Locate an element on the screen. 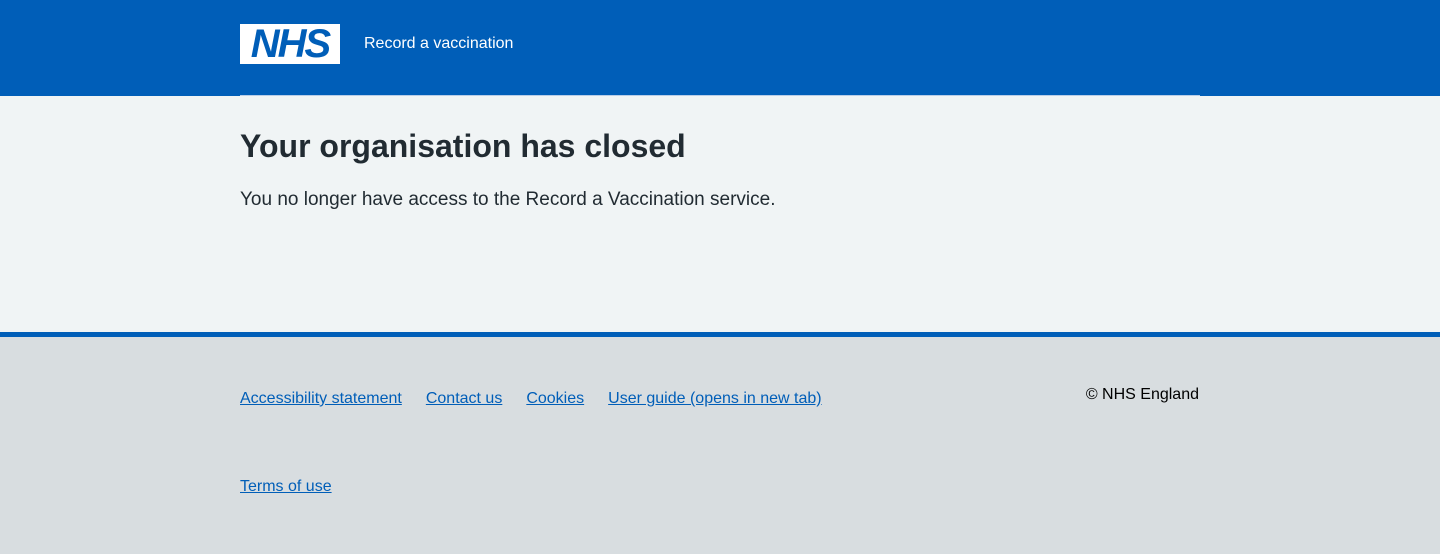 The height and width of the screenshot is (554, 1440). footer-link-contact-us: Contact us is located at coordinates (464, 399).